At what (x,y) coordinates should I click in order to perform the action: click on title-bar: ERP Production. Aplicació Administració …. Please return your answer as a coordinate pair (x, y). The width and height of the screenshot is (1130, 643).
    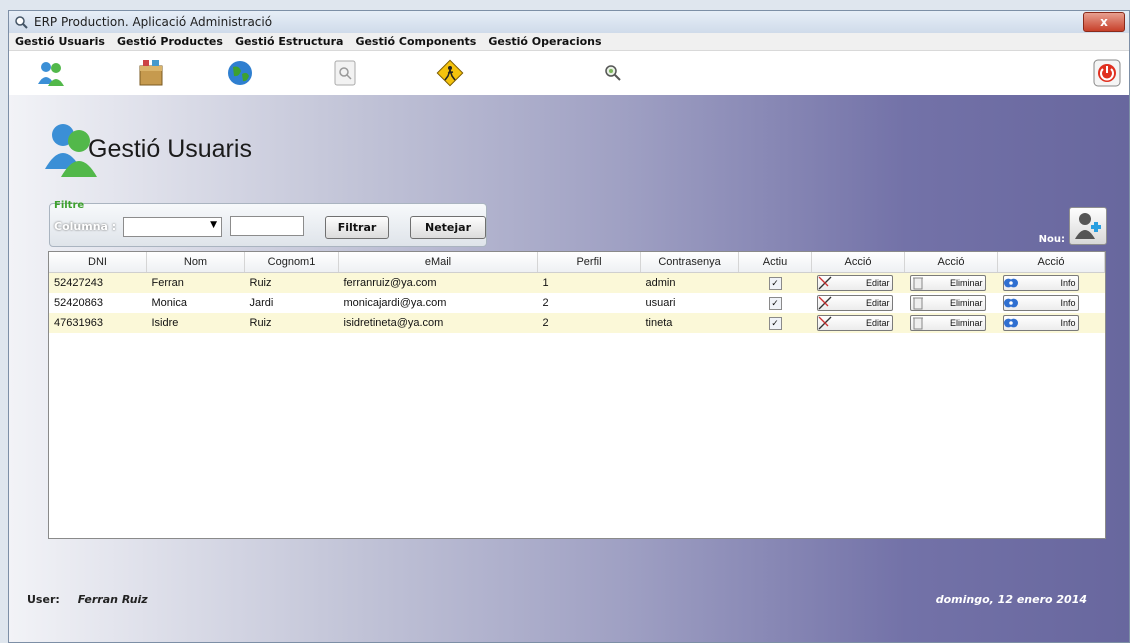
    Looking at the image, I should click on (569, 22).